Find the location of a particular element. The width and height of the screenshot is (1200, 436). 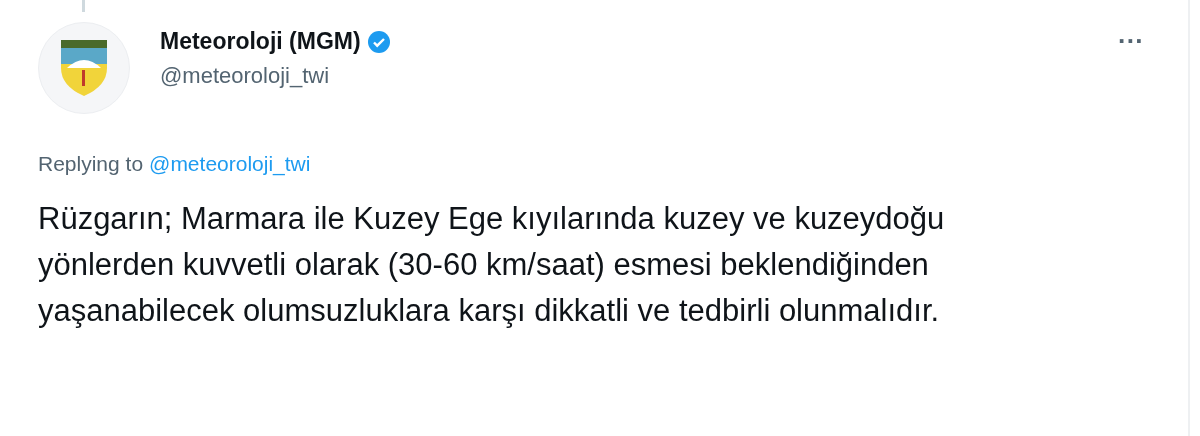

replying-to-label: Replying to is located at coordinates (91, 164).